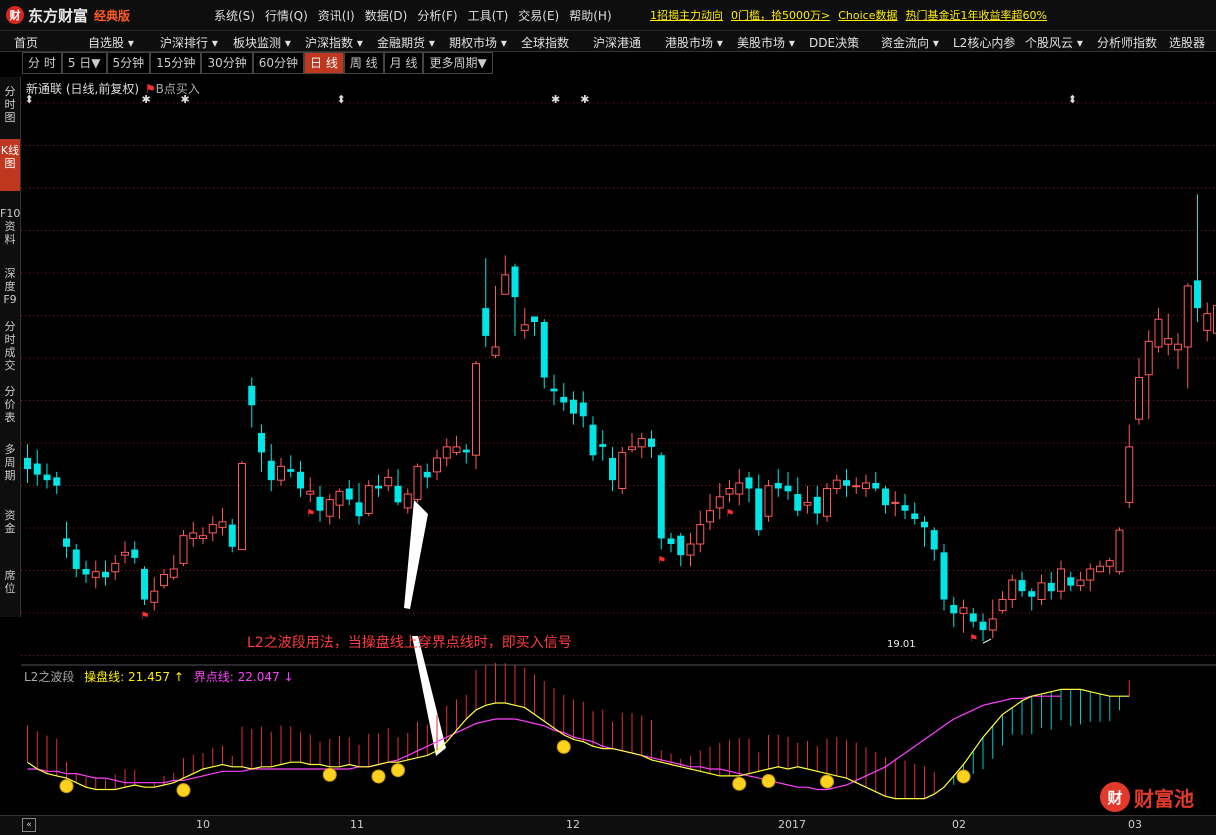 The height and width of the screenshot is (835, 1216). I want to click on indicator-header: L2之波段 操盘线: 21.457 ↑ 界点线: 22.047 ↓, so click(159, 676).